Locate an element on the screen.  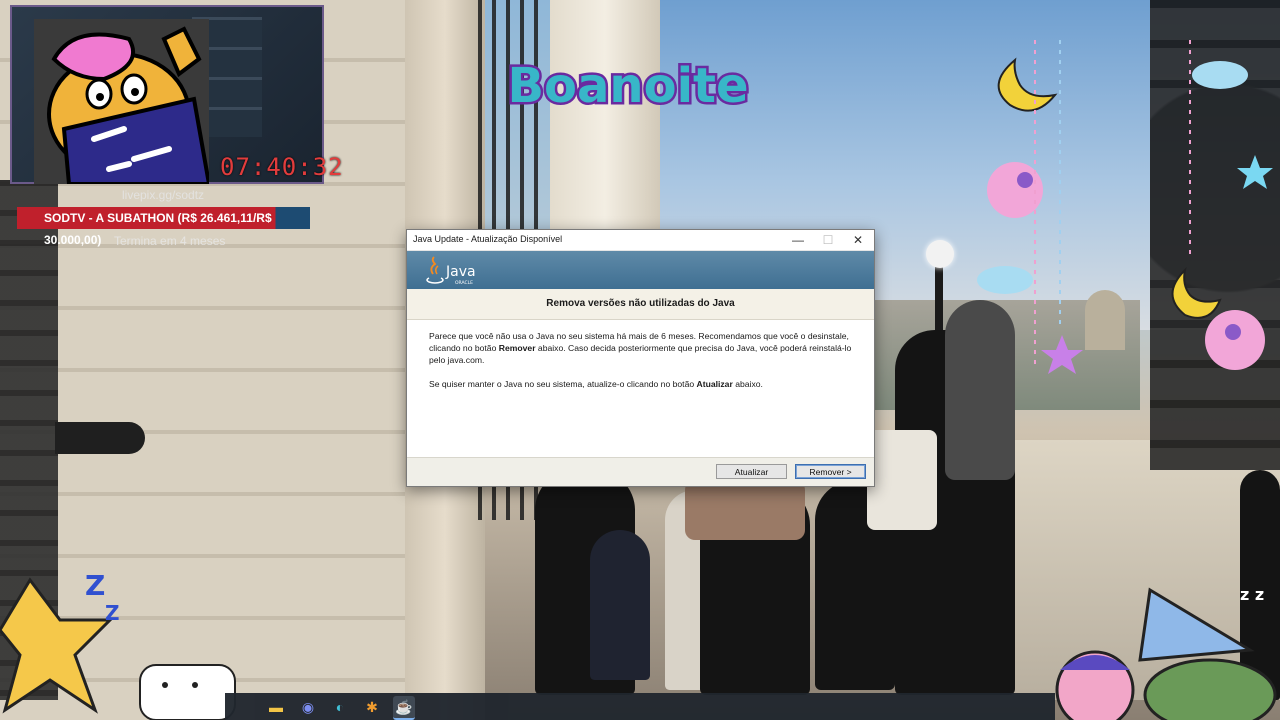
minimize-button: — is located at coordinates (798, 240).